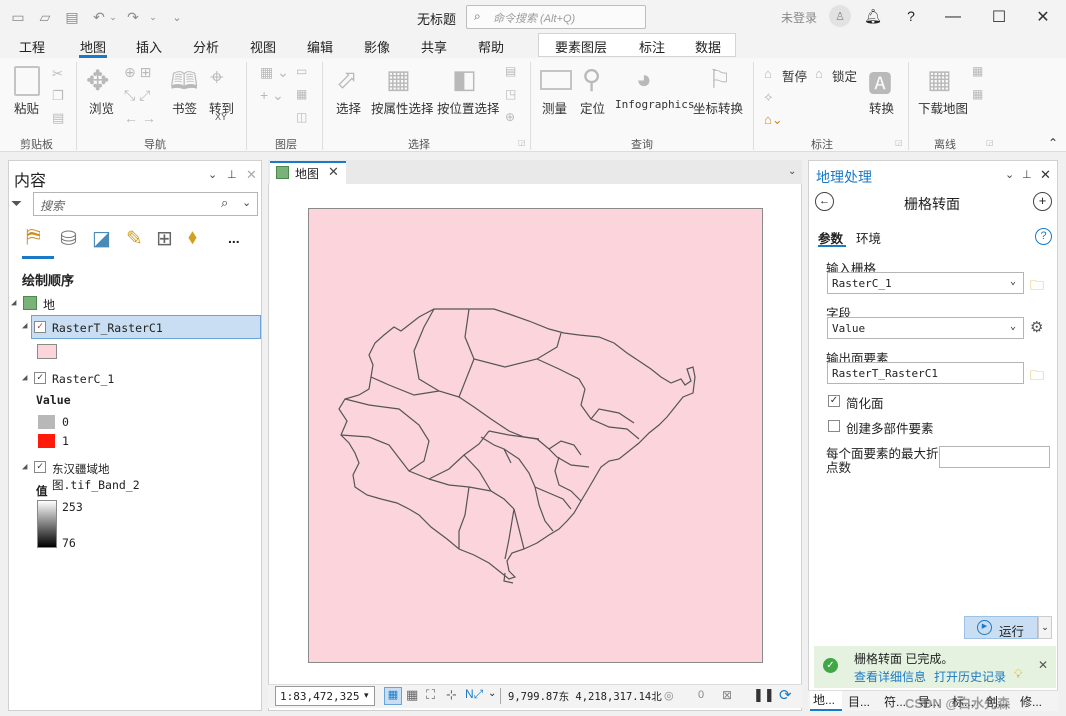 The height and width of the screenshot is (716, 1066). What do you see at coordinates (206, 46) in the screenshot?
I see `tab-analysis: 分析` at bounding box center [206, 46].